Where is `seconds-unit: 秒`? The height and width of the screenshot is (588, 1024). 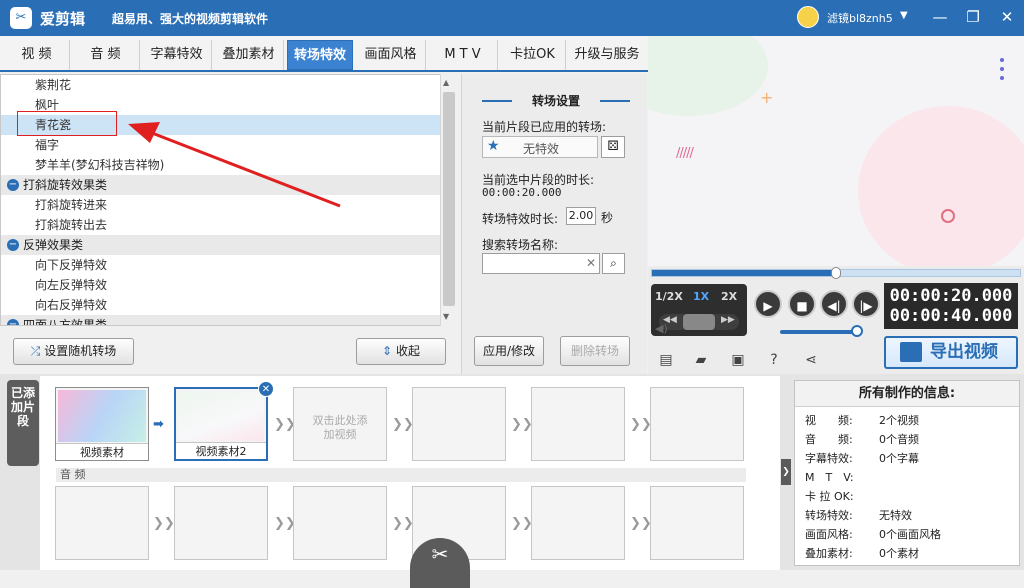 seconds-unit: 秒 is located at coordinates (607, 218).